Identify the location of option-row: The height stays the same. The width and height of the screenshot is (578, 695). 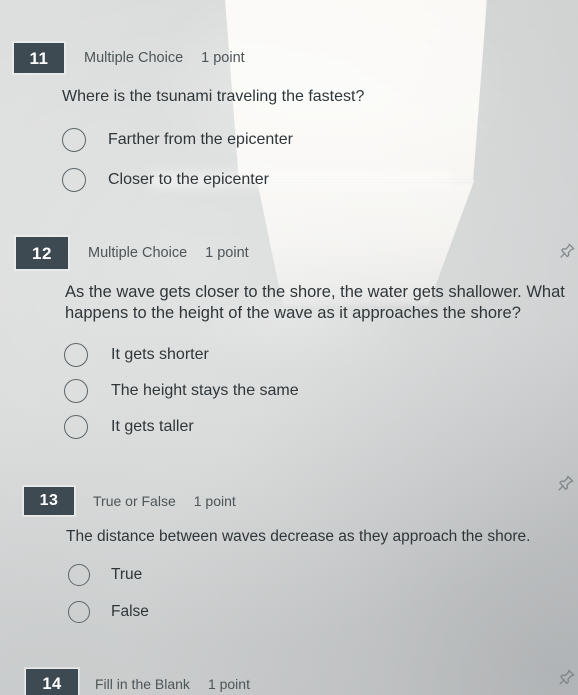
(321, 391).